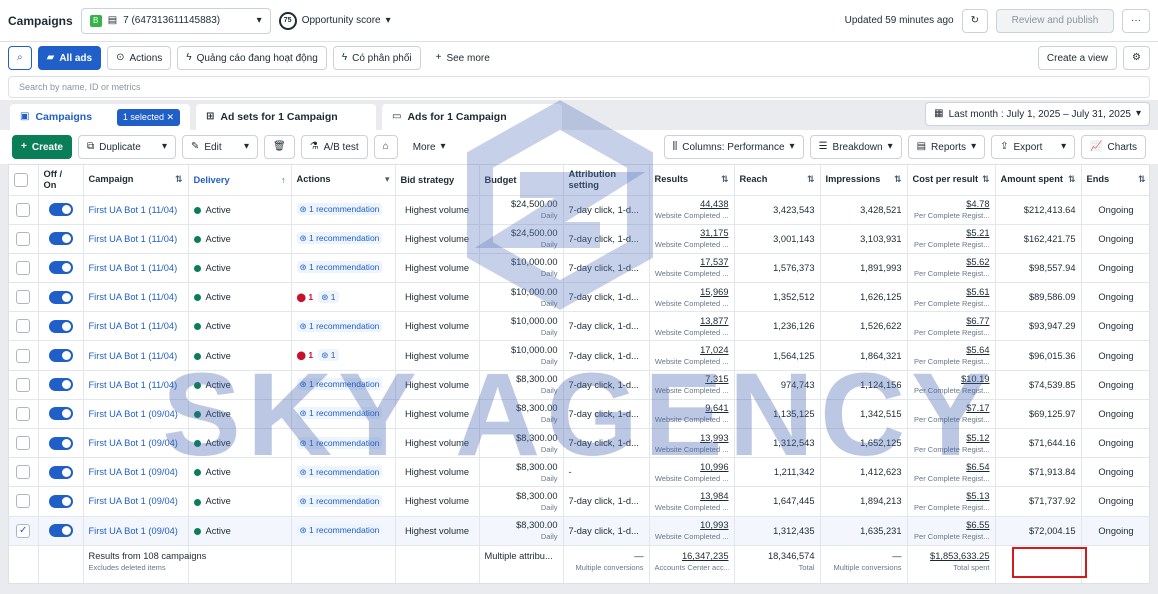  I want to click on row-checkbox: ✓, so click(23, 530).